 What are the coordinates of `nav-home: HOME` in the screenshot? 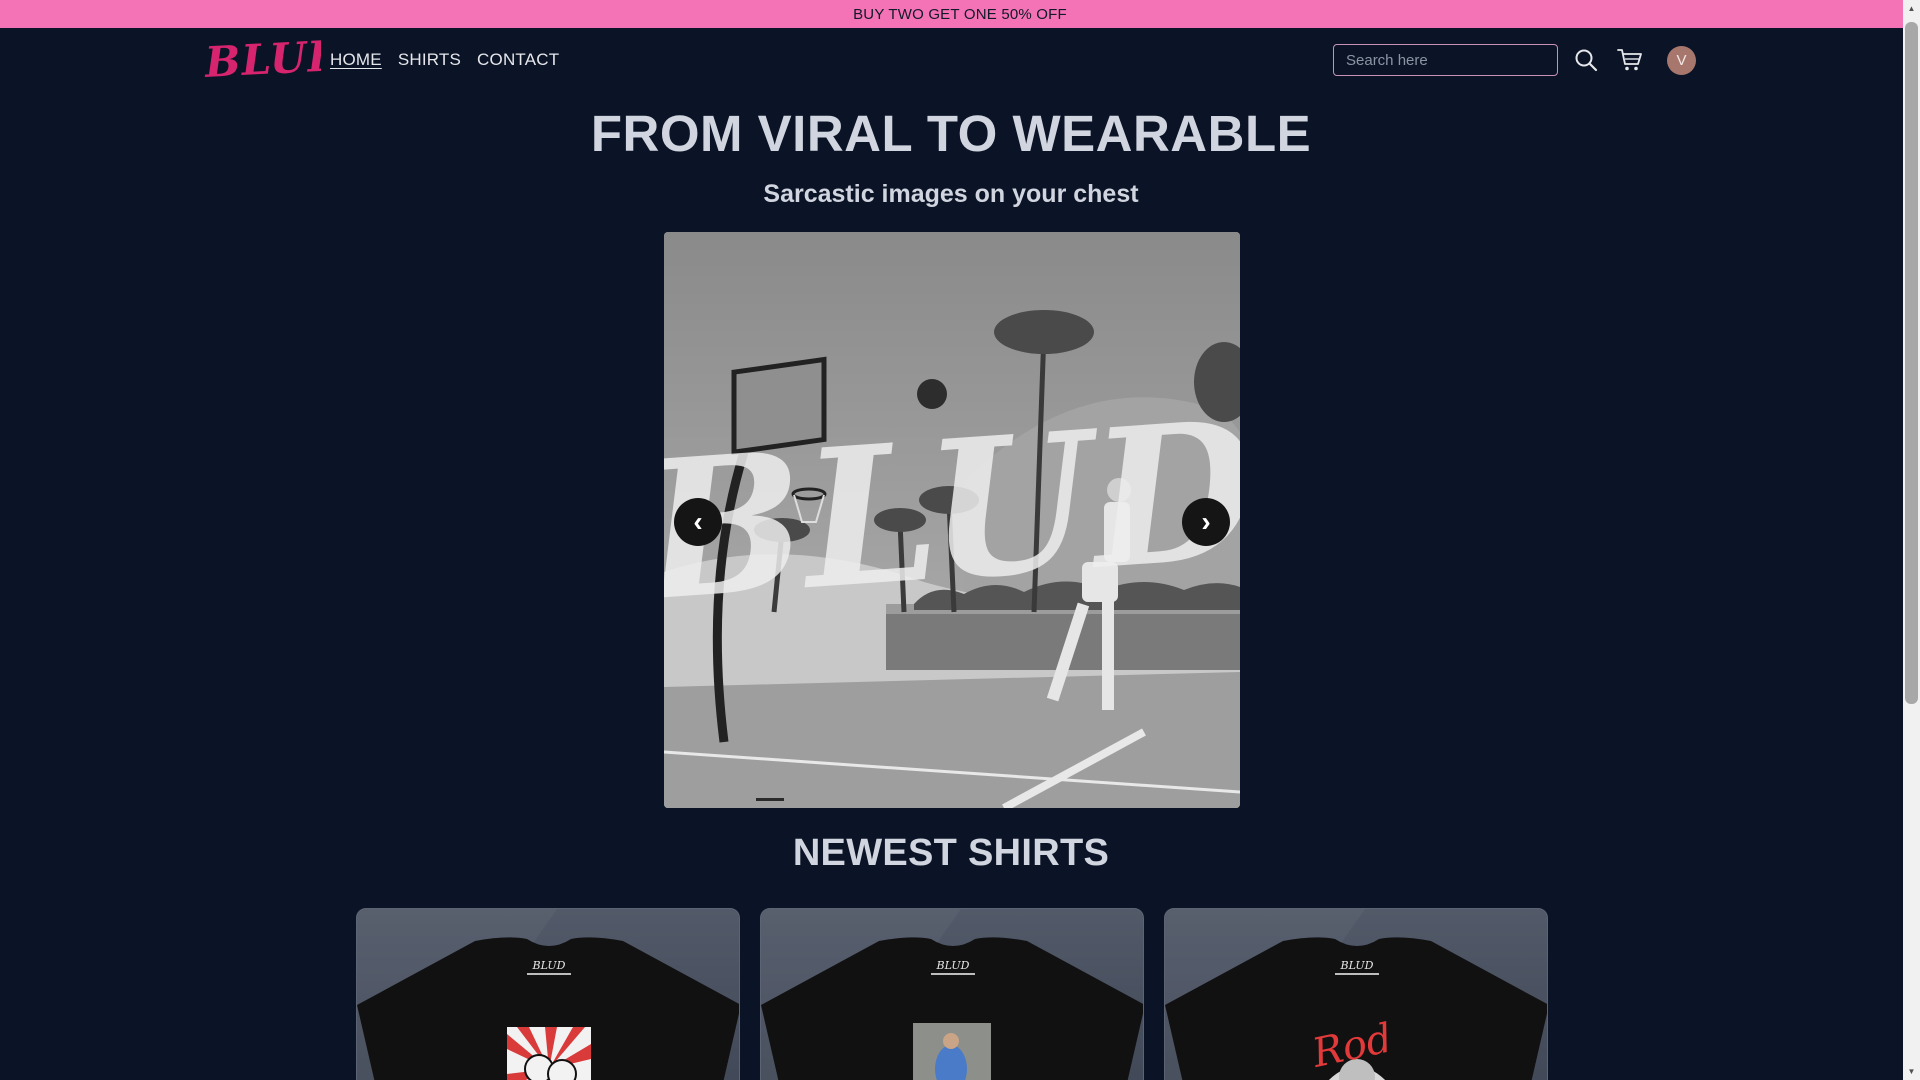 It's located at (356, 60).